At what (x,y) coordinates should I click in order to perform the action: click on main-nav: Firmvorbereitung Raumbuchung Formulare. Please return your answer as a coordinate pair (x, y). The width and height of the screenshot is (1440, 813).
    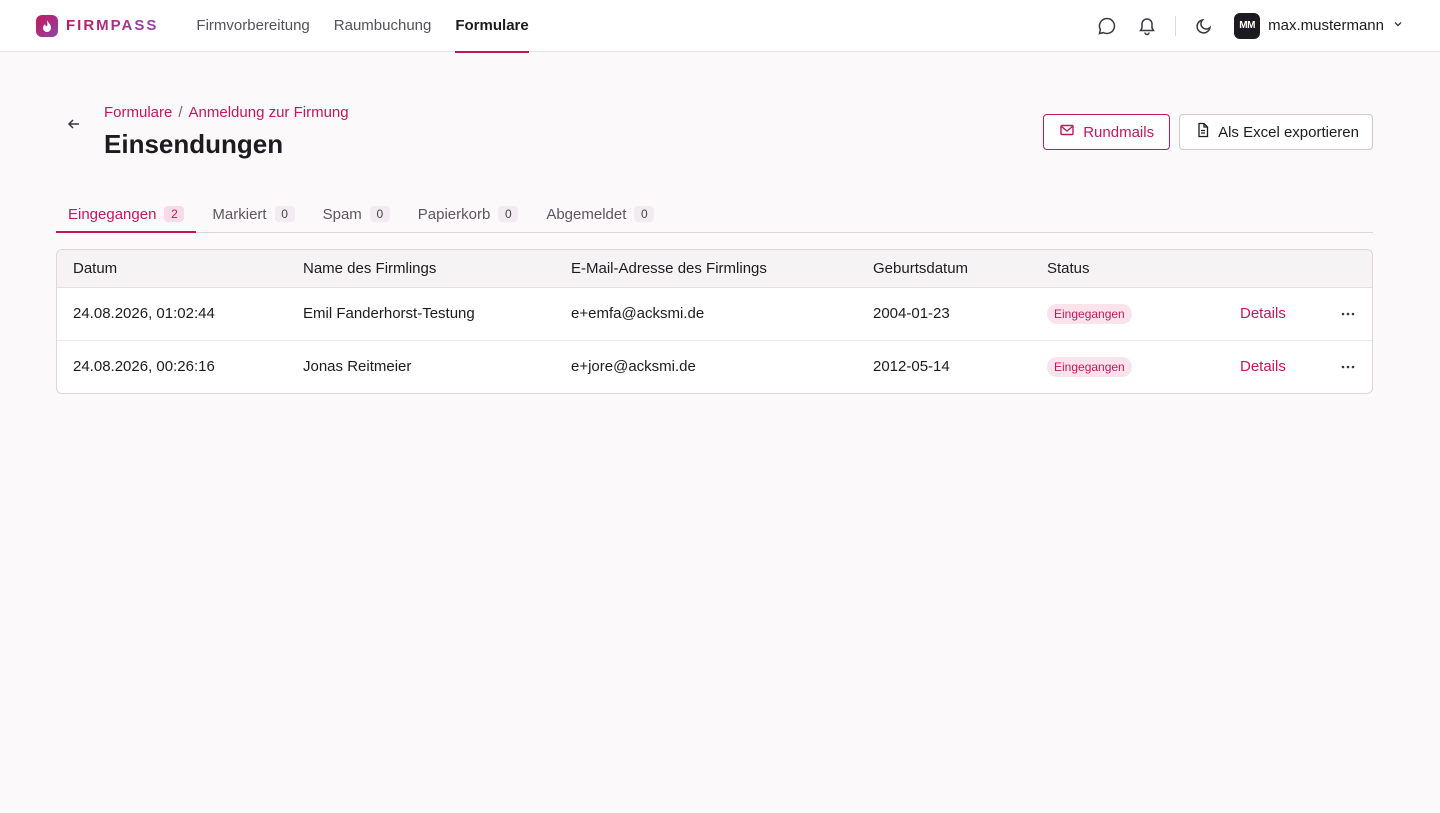
    Looking at the image, I should click on (363, 26).